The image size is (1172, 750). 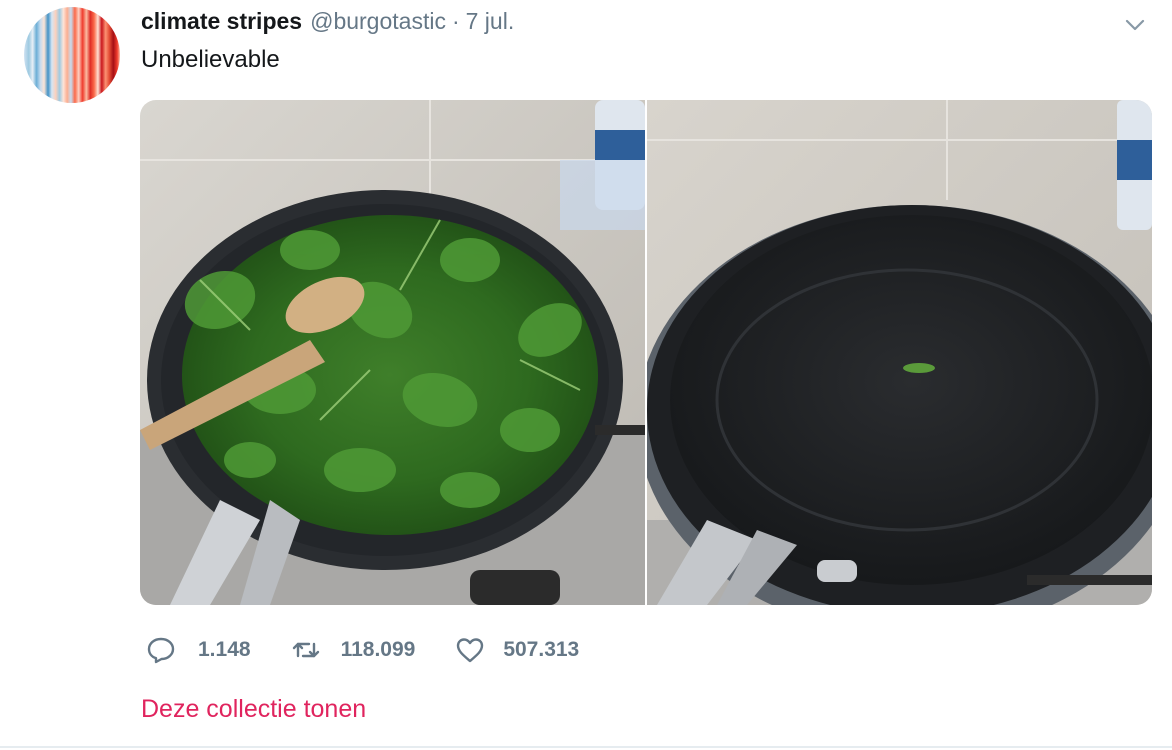 What do you see at coordinates (541, 649) in the screenshot?
I see `like-count: 507.313` at bounding box center [541, 649].